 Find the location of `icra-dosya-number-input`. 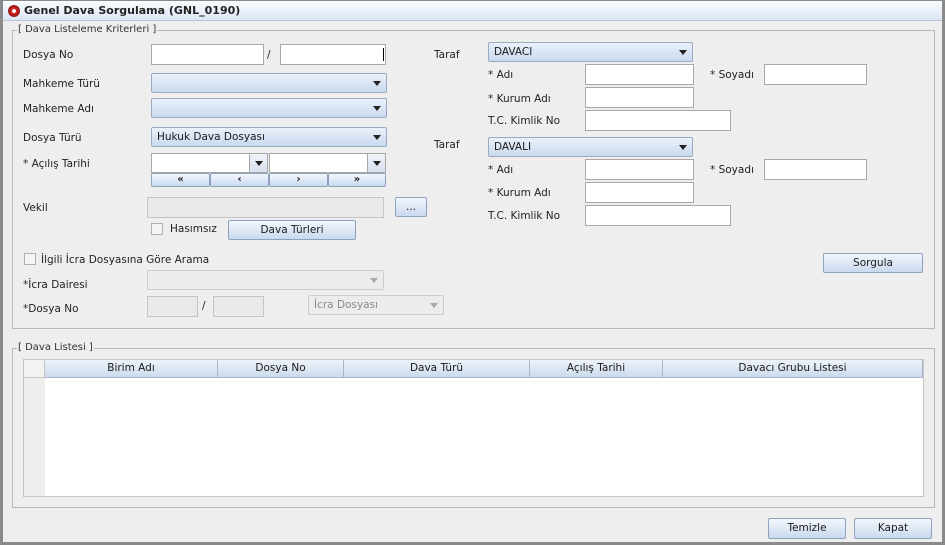

icra-dosya-number-input is located at coordinates (238, 306).